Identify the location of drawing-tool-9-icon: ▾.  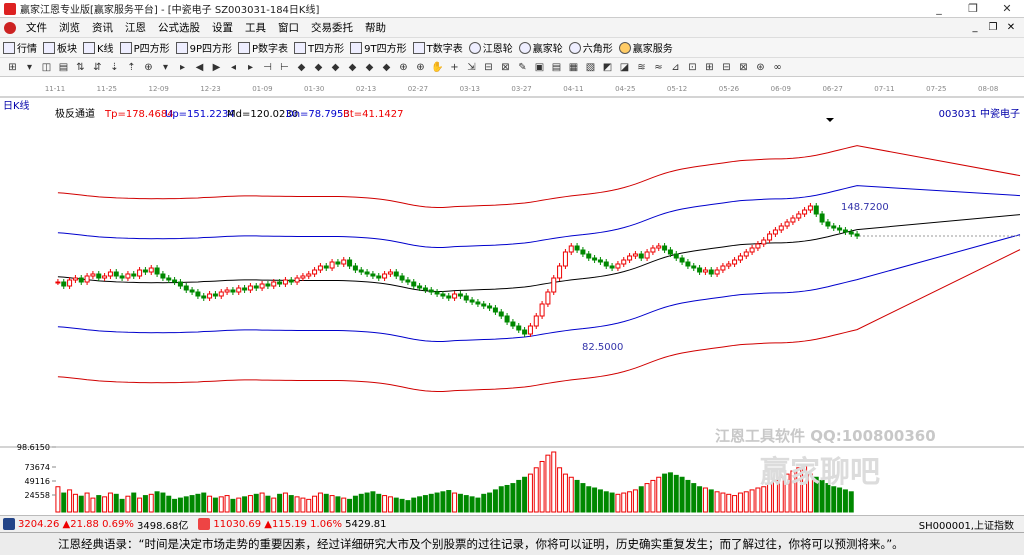
(165, 67).